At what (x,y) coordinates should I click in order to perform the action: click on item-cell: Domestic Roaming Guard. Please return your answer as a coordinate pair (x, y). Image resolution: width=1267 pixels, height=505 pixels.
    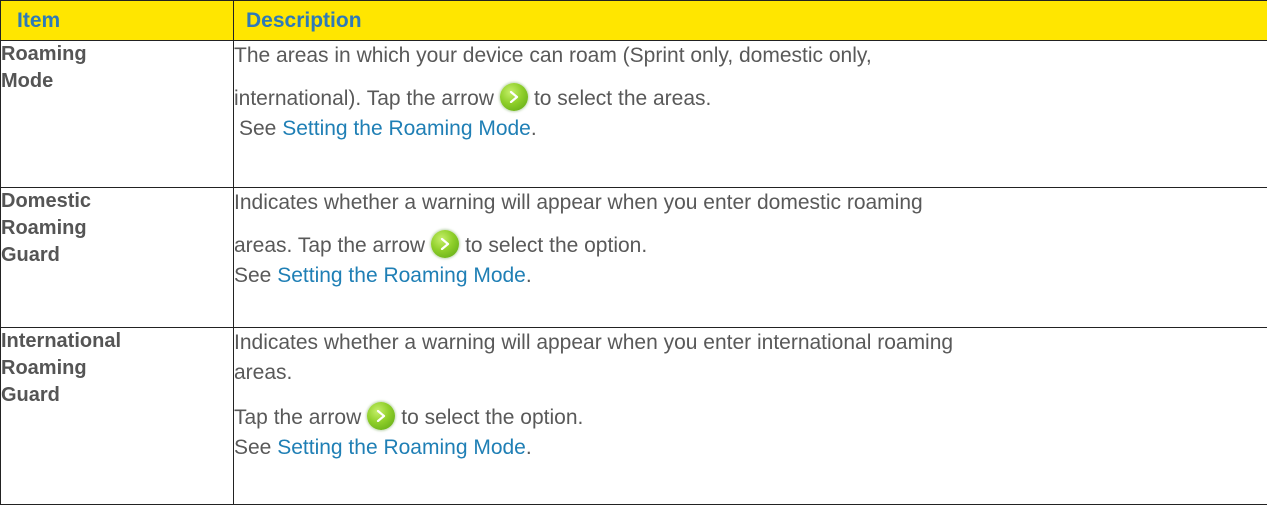
    Looking at the image, I should click on (117, 258).